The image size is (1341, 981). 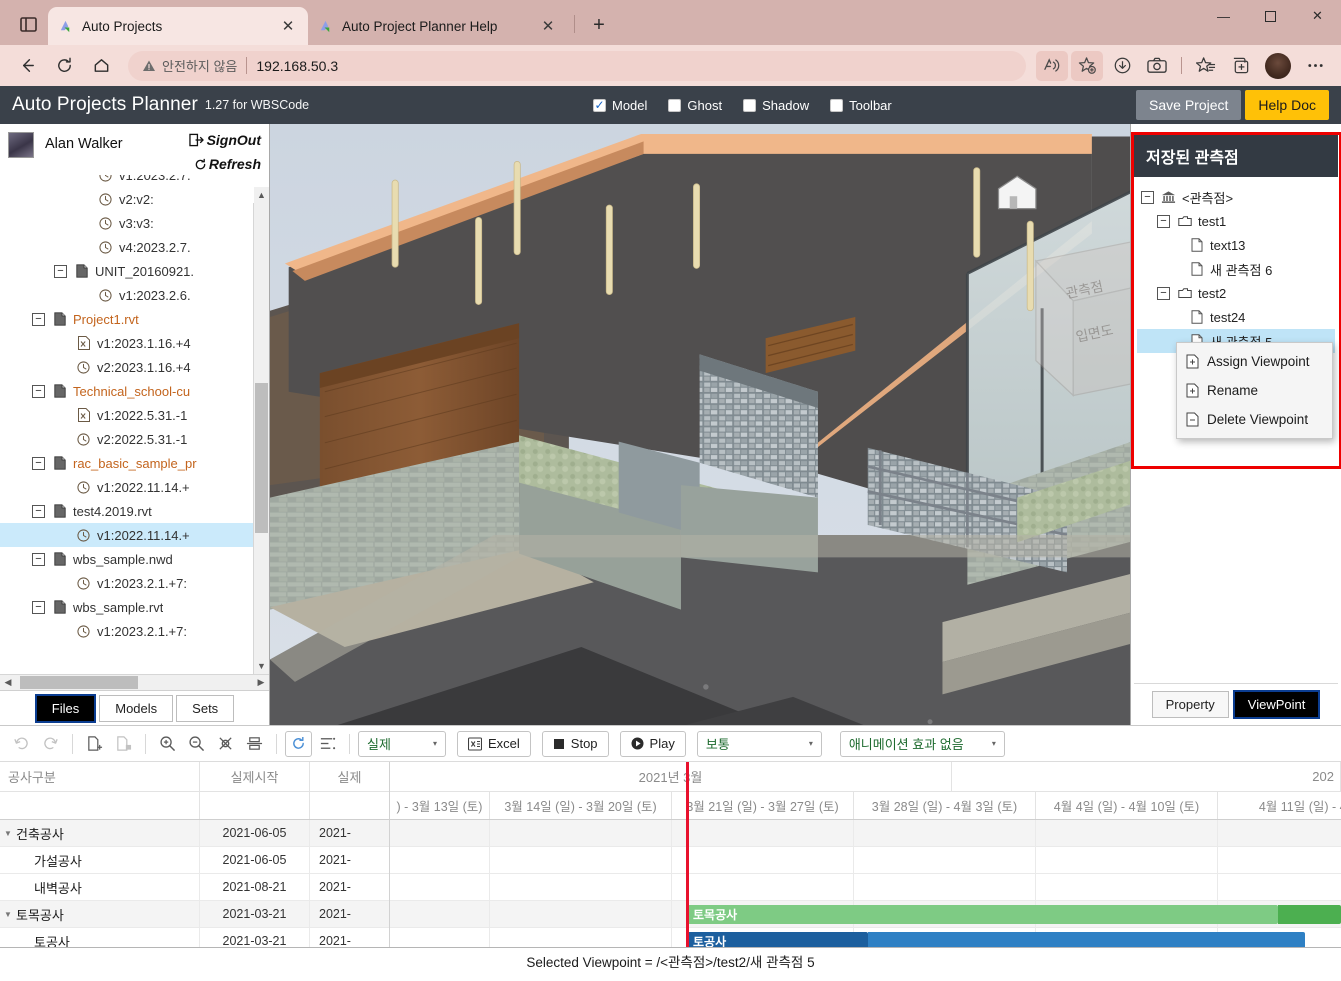 What do you see at coordinates (1236, 197) in the screenshot?
I see `viewpoint-tree-item: − <관측점>` at bounding box center [1236, 197].